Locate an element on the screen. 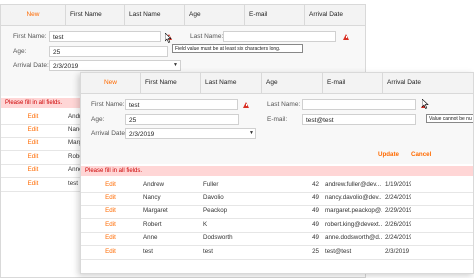 The height and width of the screenshot is (278, 474). back-arrival-date-label: Arrival Date: is located at coordinates (31, 65).